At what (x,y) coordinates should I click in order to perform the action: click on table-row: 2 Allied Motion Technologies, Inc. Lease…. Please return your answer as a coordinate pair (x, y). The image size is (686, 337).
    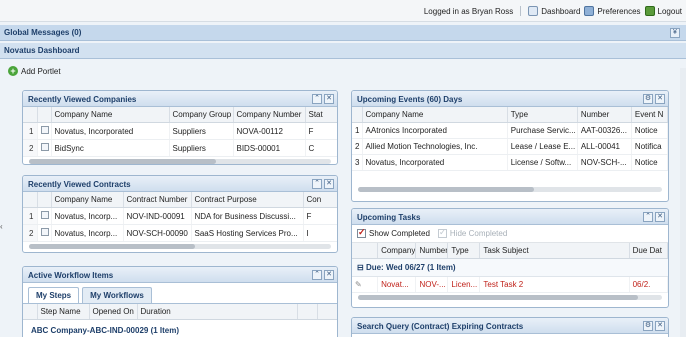
    Looking at the image, I should click on (510, 146).